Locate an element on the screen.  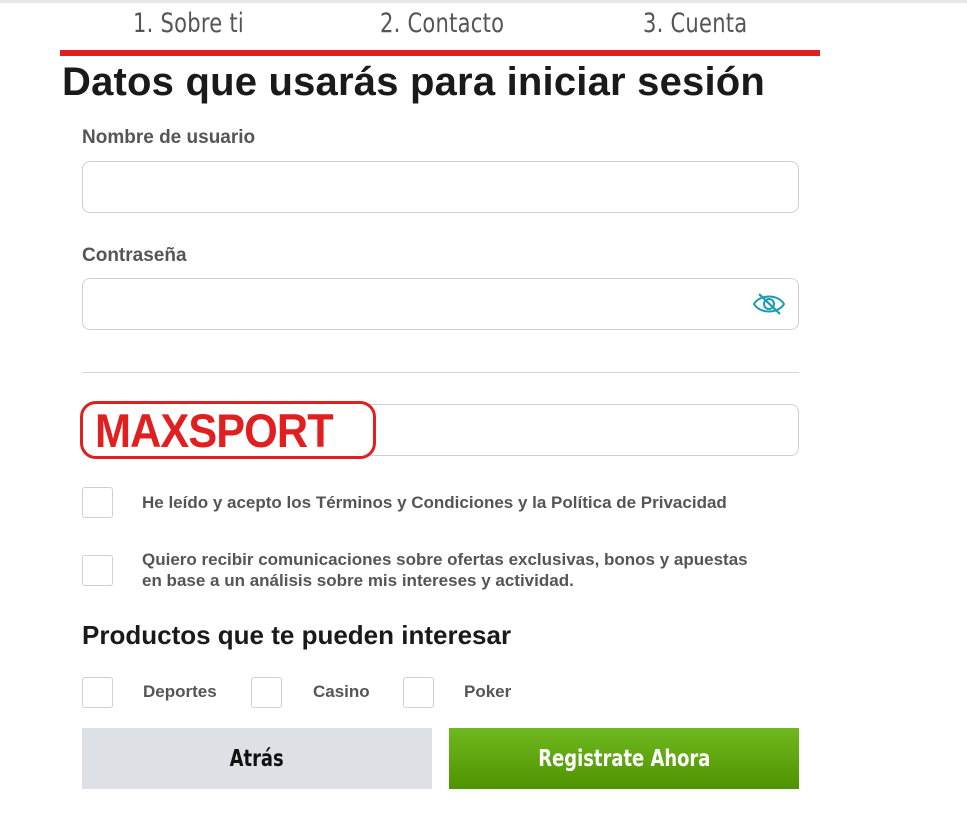
terms-checkbox is located at coordinates (97, 502).